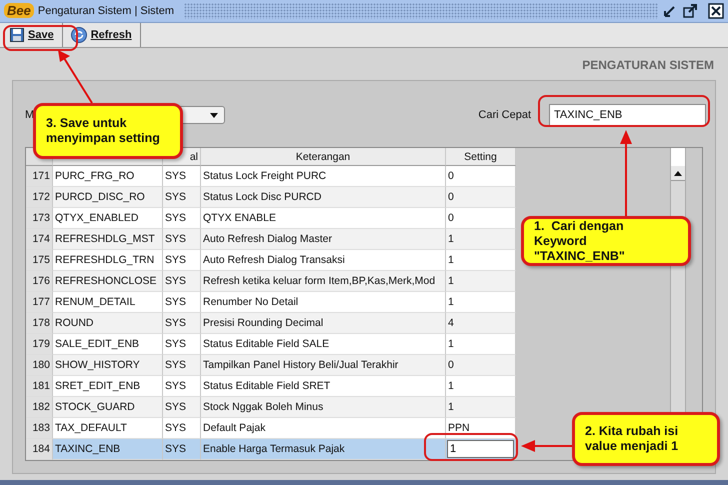 The width and height of the screenshot is (728, 485). What do you see at coordinates (271, 239) in the screenshot?
I see `table-row: 174 REFRESHDLG_MST SYS Auto Refresh Dialog Master 1` at bounding box center [271, 239].